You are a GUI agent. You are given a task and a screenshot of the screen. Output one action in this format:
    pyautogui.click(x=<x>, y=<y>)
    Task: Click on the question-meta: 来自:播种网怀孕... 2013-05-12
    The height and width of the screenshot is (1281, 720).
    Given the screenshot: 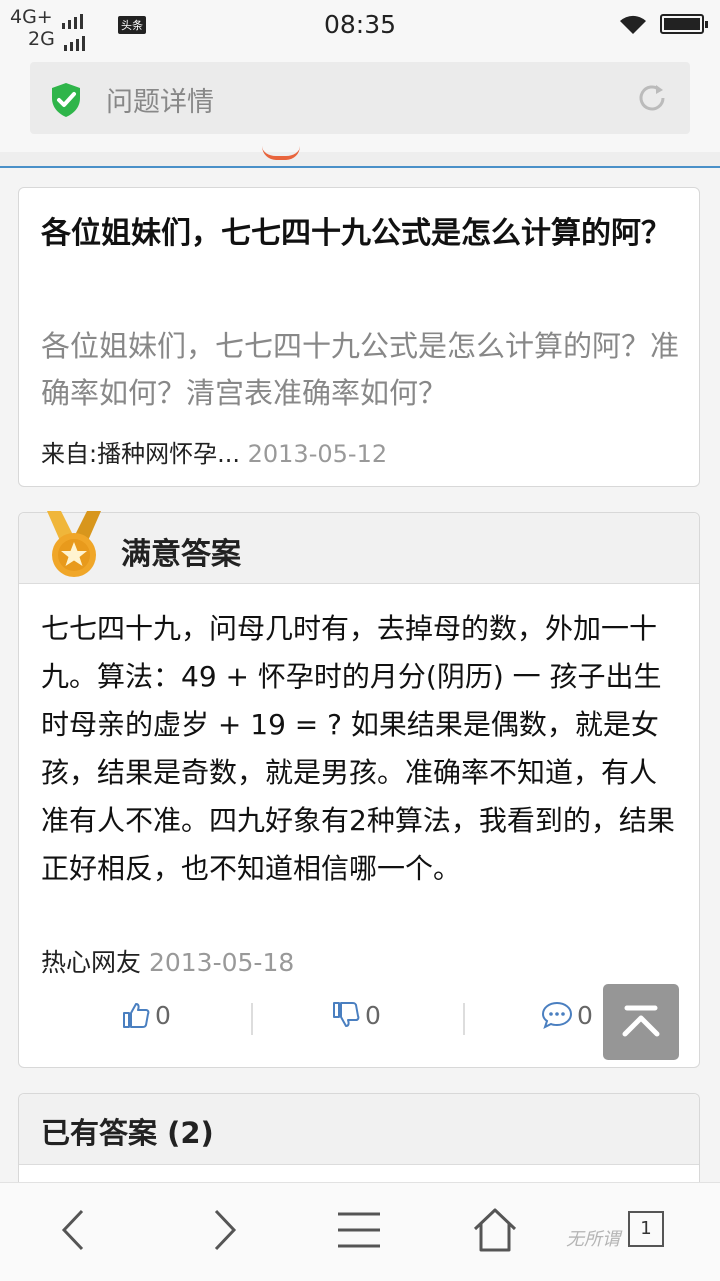 What is the action you would take?
    pyautogui.click(x=214, y=451)
    